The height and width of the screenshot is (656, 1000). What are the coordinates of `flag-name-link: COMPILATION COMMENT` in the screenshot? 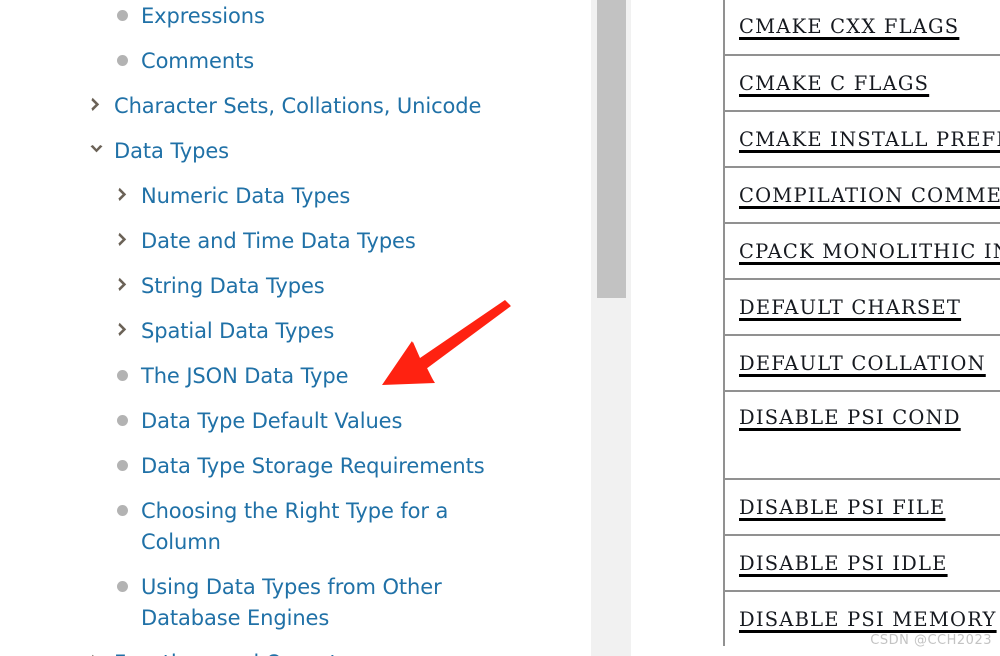 It's located at (862, 195).